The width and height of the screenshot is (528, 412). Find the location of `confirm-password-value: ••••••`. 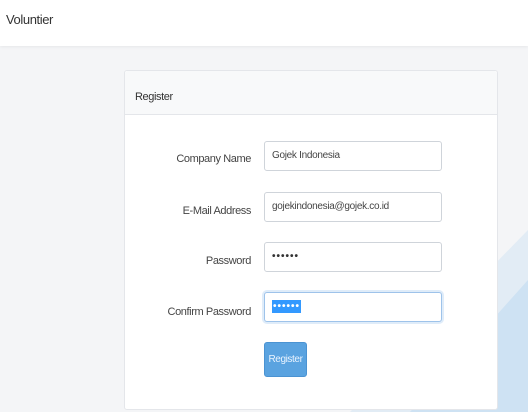

confirm-password-value: •••••• is located at coordinates (287, 306).